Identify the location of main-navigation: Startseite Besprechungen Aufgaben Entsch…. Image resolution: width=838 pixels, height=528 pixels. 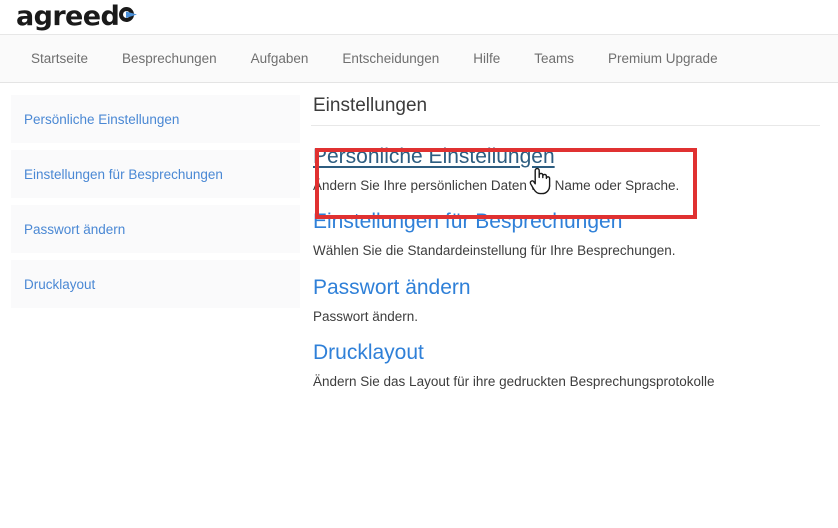
(419, 59).